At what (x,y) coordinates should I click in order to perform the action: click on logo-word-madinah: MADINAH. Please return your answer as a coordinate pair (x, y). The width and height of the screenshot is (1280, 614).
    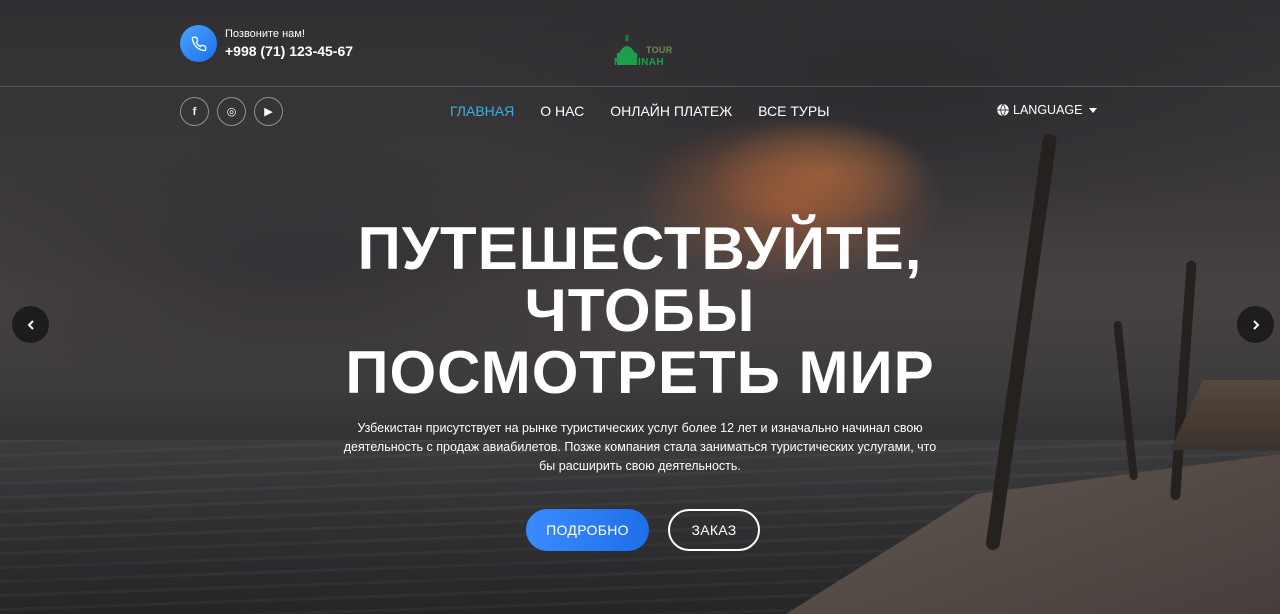
    Looking at the image, I should click on (639, 62).